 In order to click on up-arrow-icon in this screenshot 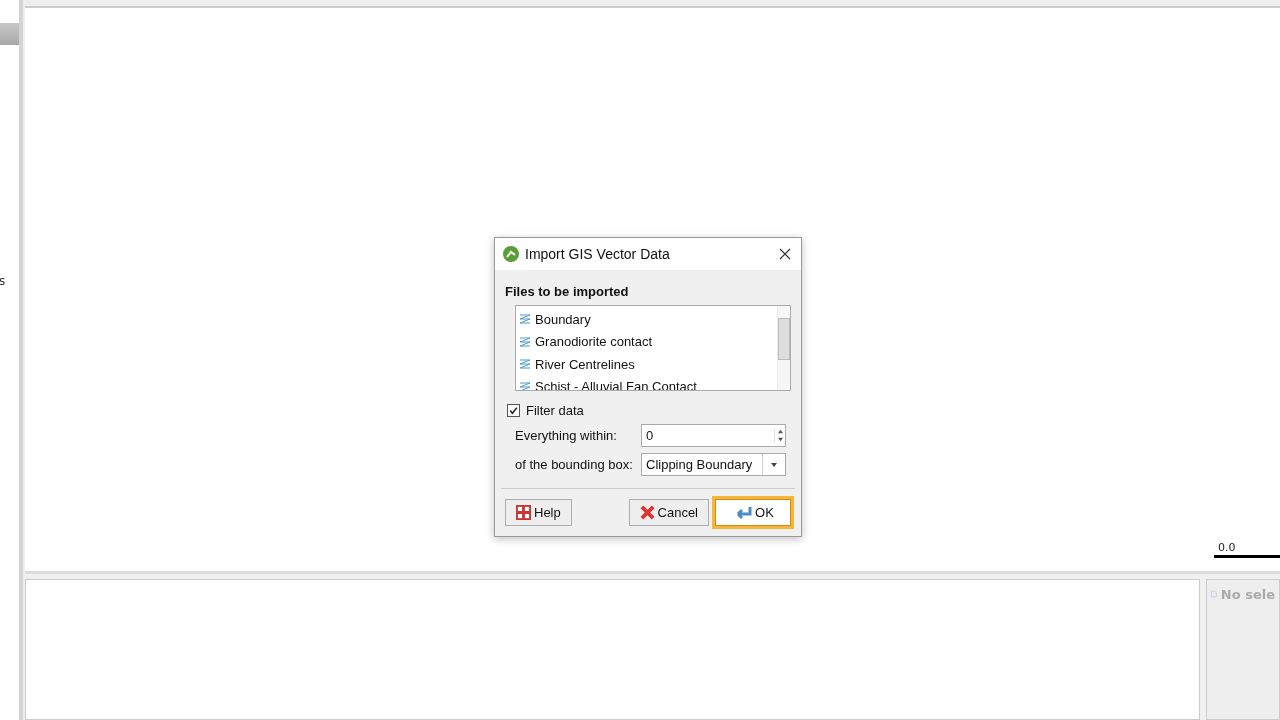, I will do `click(780, 431)`.